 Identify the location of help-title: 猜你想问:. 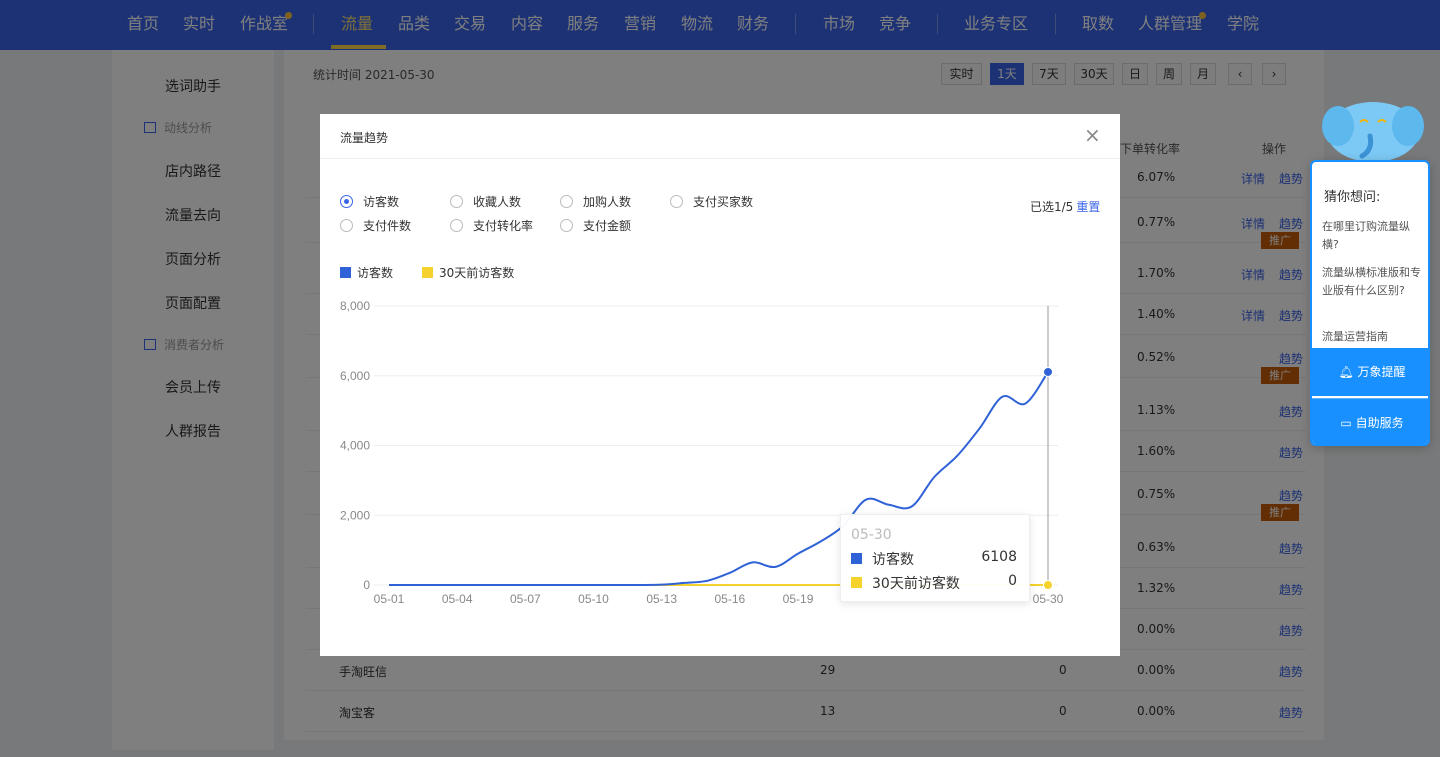
(1352, 197).